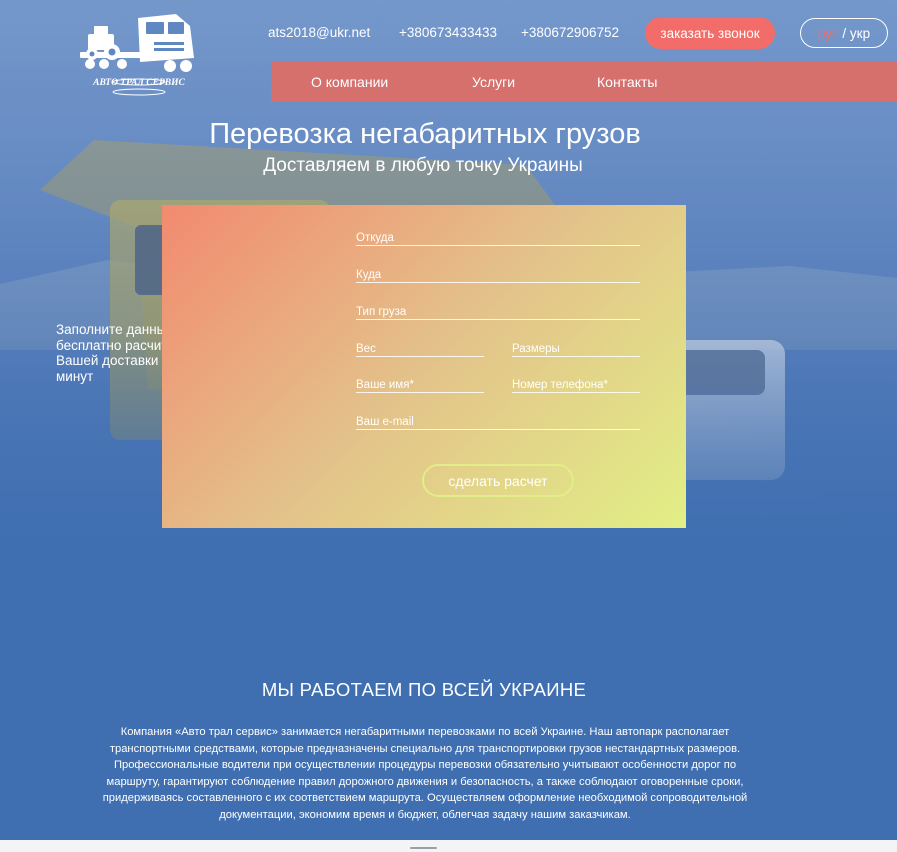 This screenshot has height=852, width=897. Describe the element at coordinates (420, 350) in the screenshot. I see `weight-input: Вес` at that location.